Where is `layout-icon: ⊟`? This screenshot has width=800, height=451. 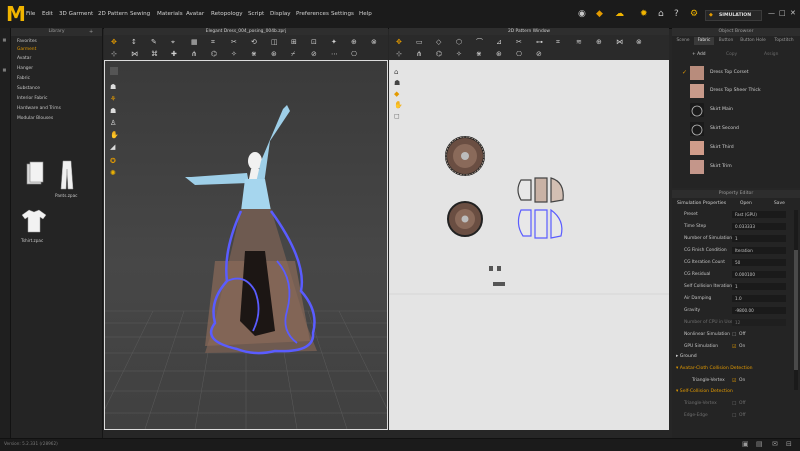 layout-icon: ⊟ is located at coordinates (789, 444).